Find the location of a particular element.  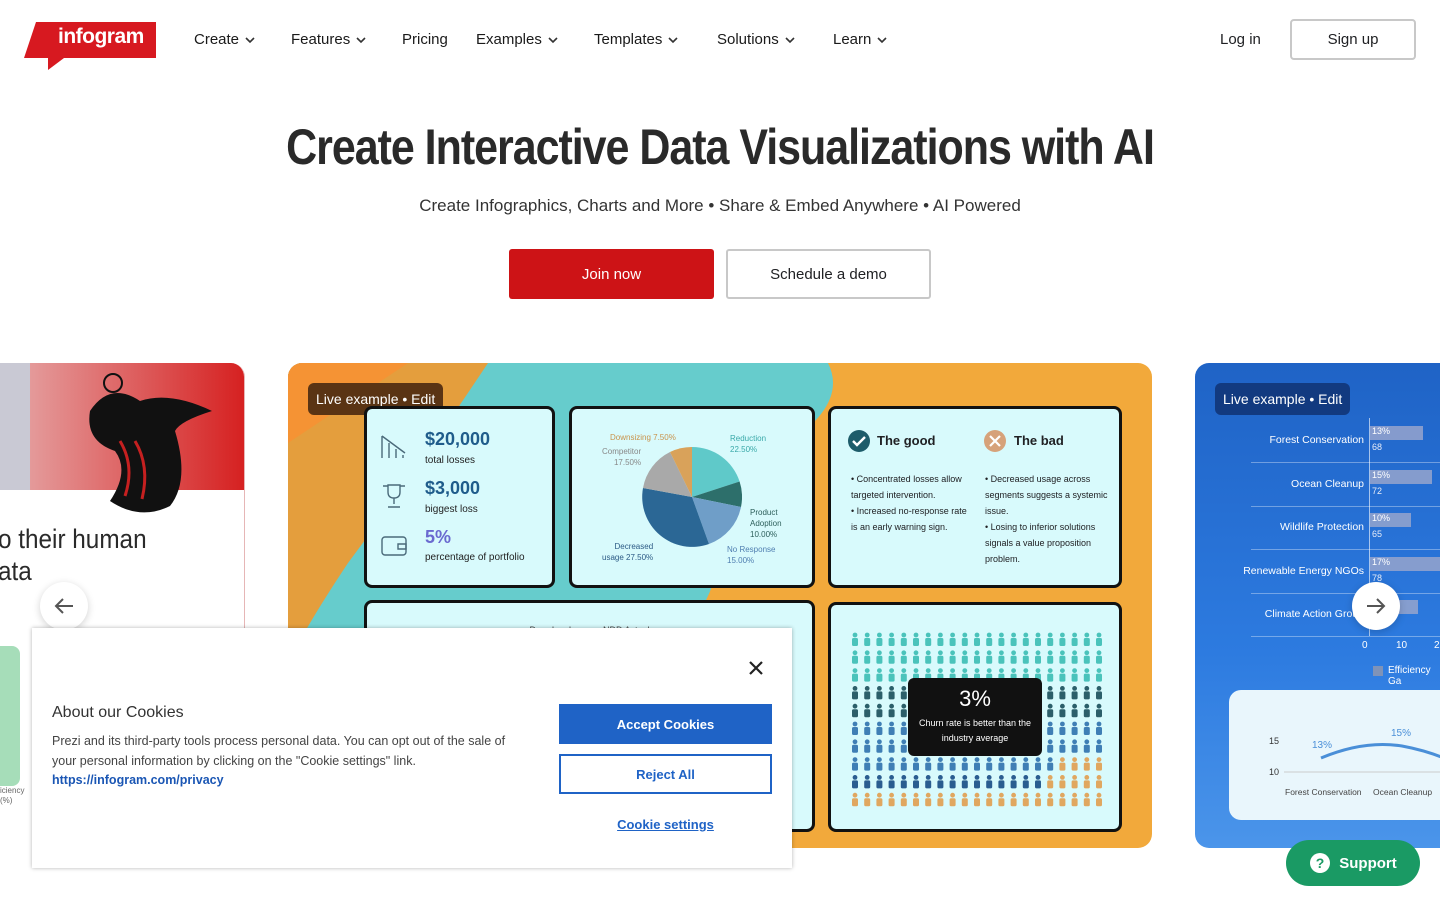

nav-templates: Templates is located at coordinates (636, 39).